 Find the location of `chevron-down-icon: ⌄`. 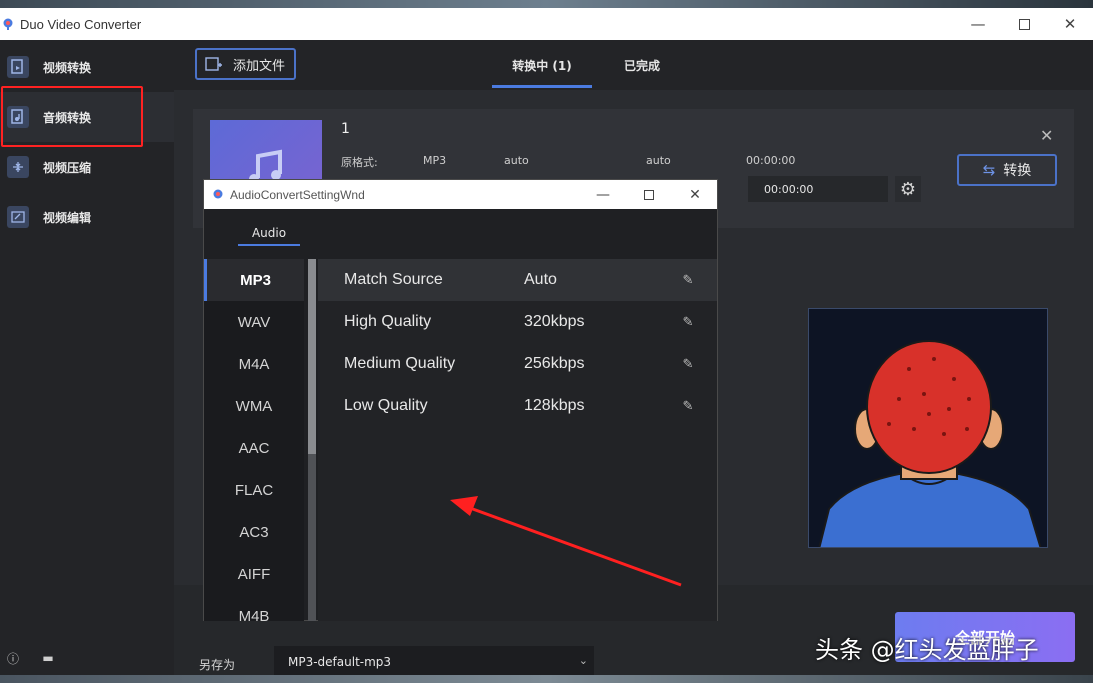

chevron-down-icon: ⌄ is located at coordinates (583, 660).